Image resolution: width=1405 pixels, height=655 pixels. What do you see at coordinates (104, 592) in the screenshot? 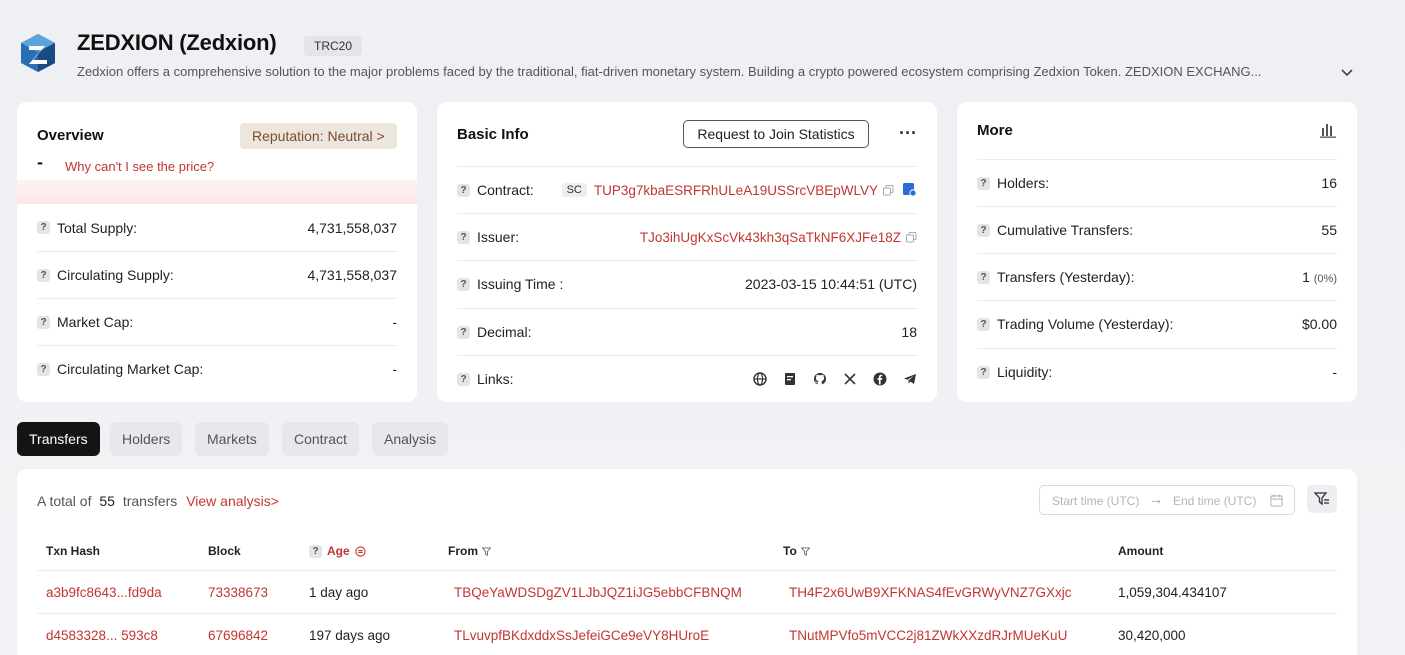
I see `txn-hash-link: a3b9fc8643...fd9da` at bounding box center [104, 592].